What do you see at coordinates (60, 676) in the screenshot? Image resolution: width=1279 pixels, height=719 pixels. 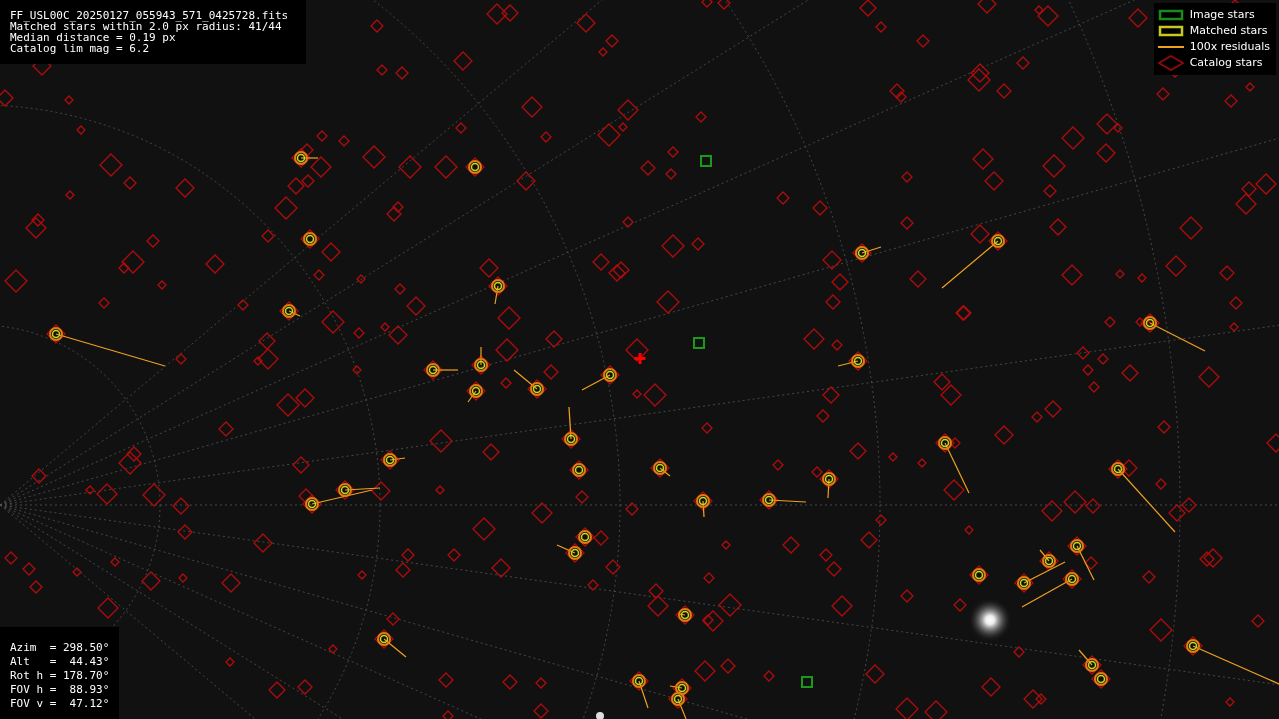 I see `pointing-text: Rot h = 178.70°` at bounding box center [60, 676].